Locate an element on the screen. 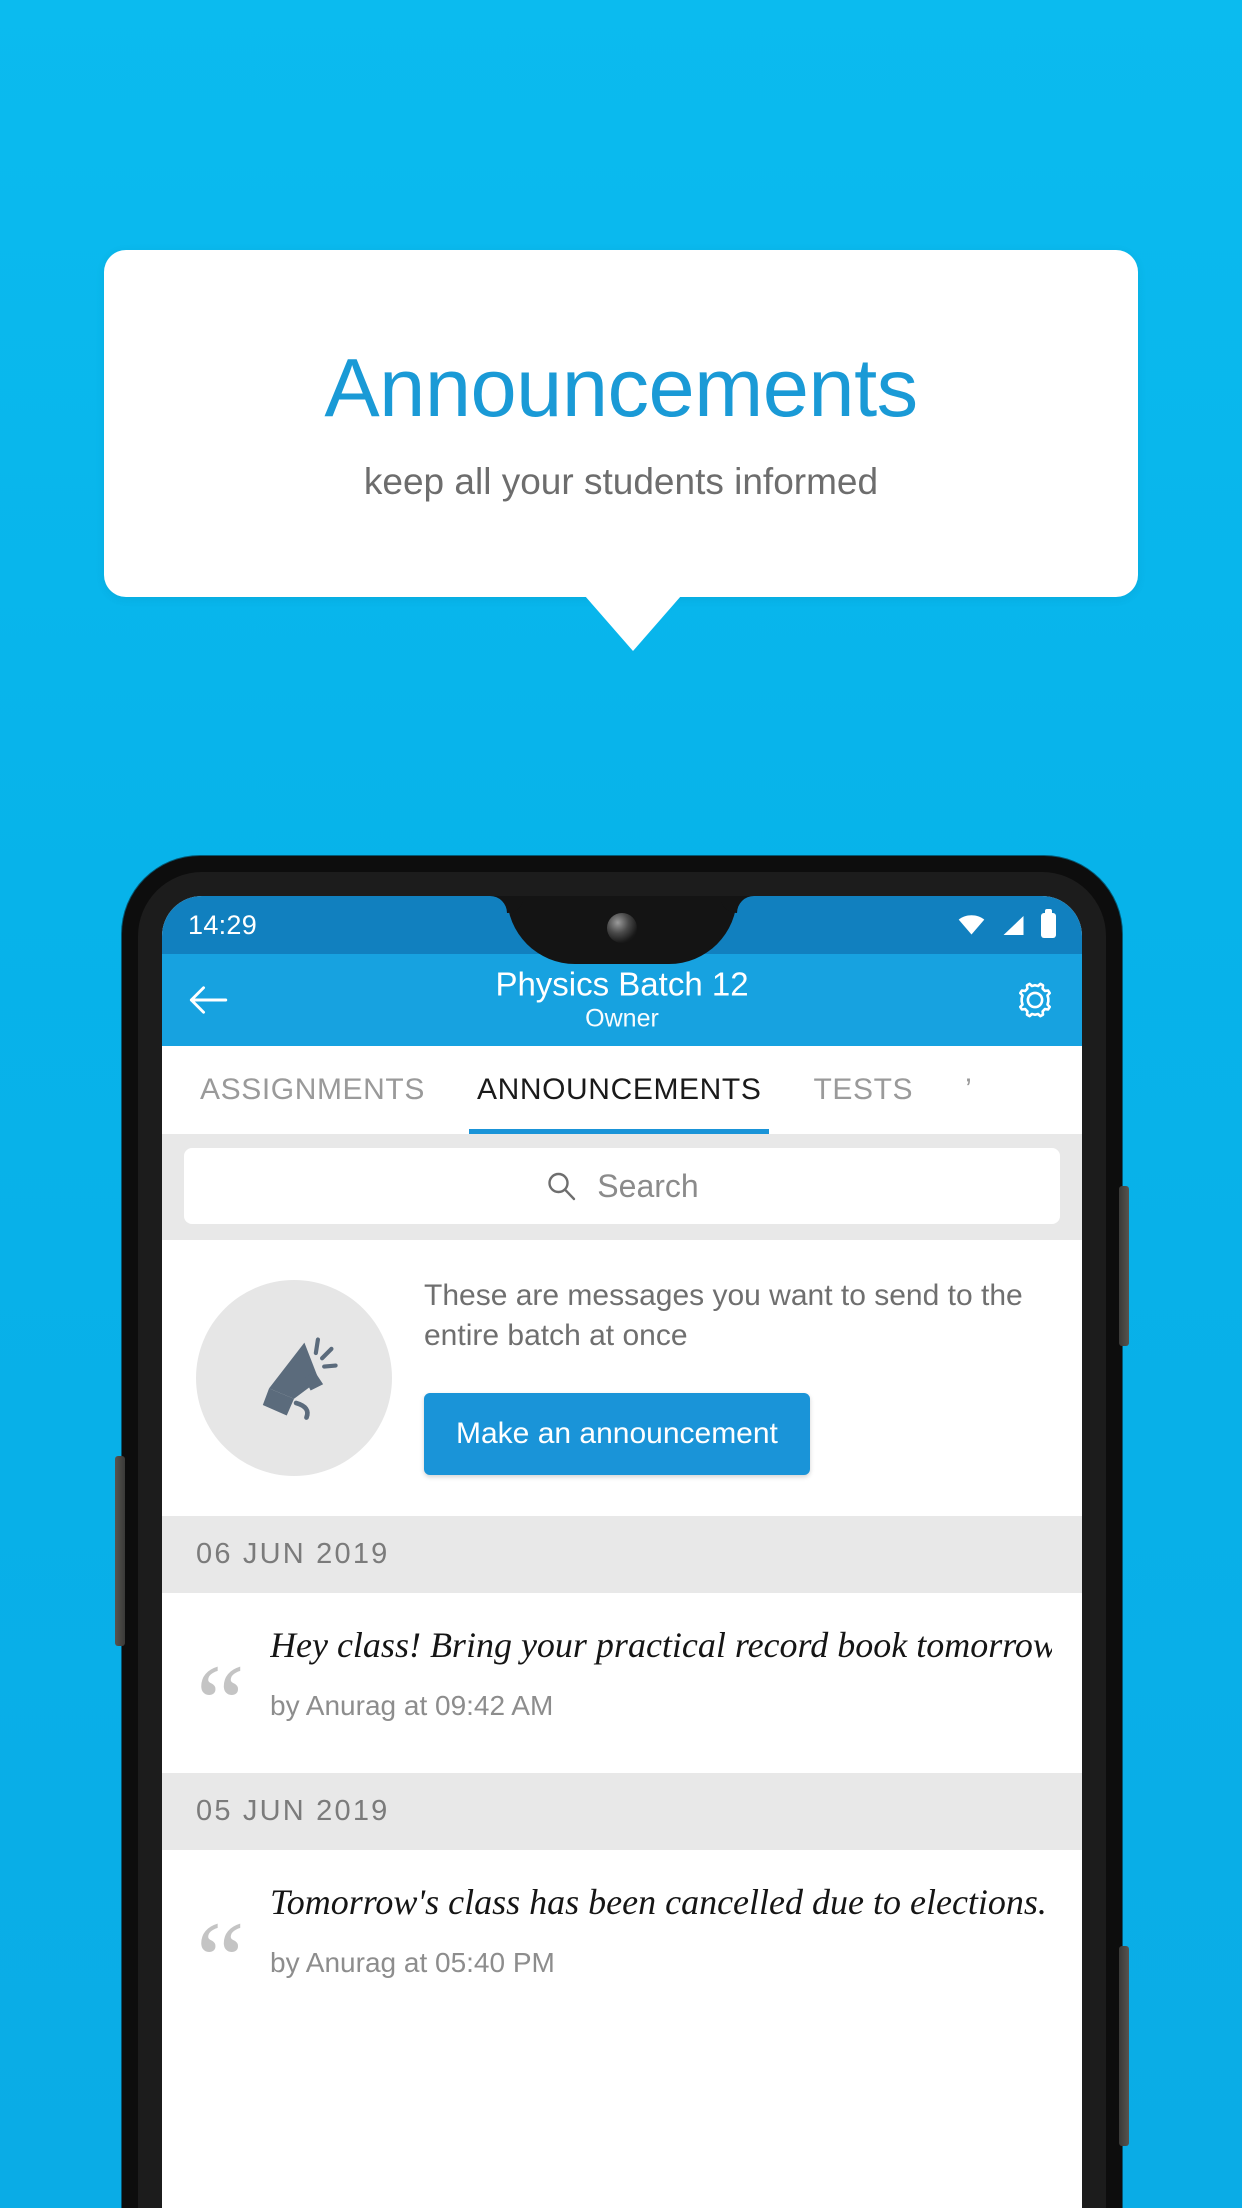  signal-icon is located at coordinates (1013, 925).